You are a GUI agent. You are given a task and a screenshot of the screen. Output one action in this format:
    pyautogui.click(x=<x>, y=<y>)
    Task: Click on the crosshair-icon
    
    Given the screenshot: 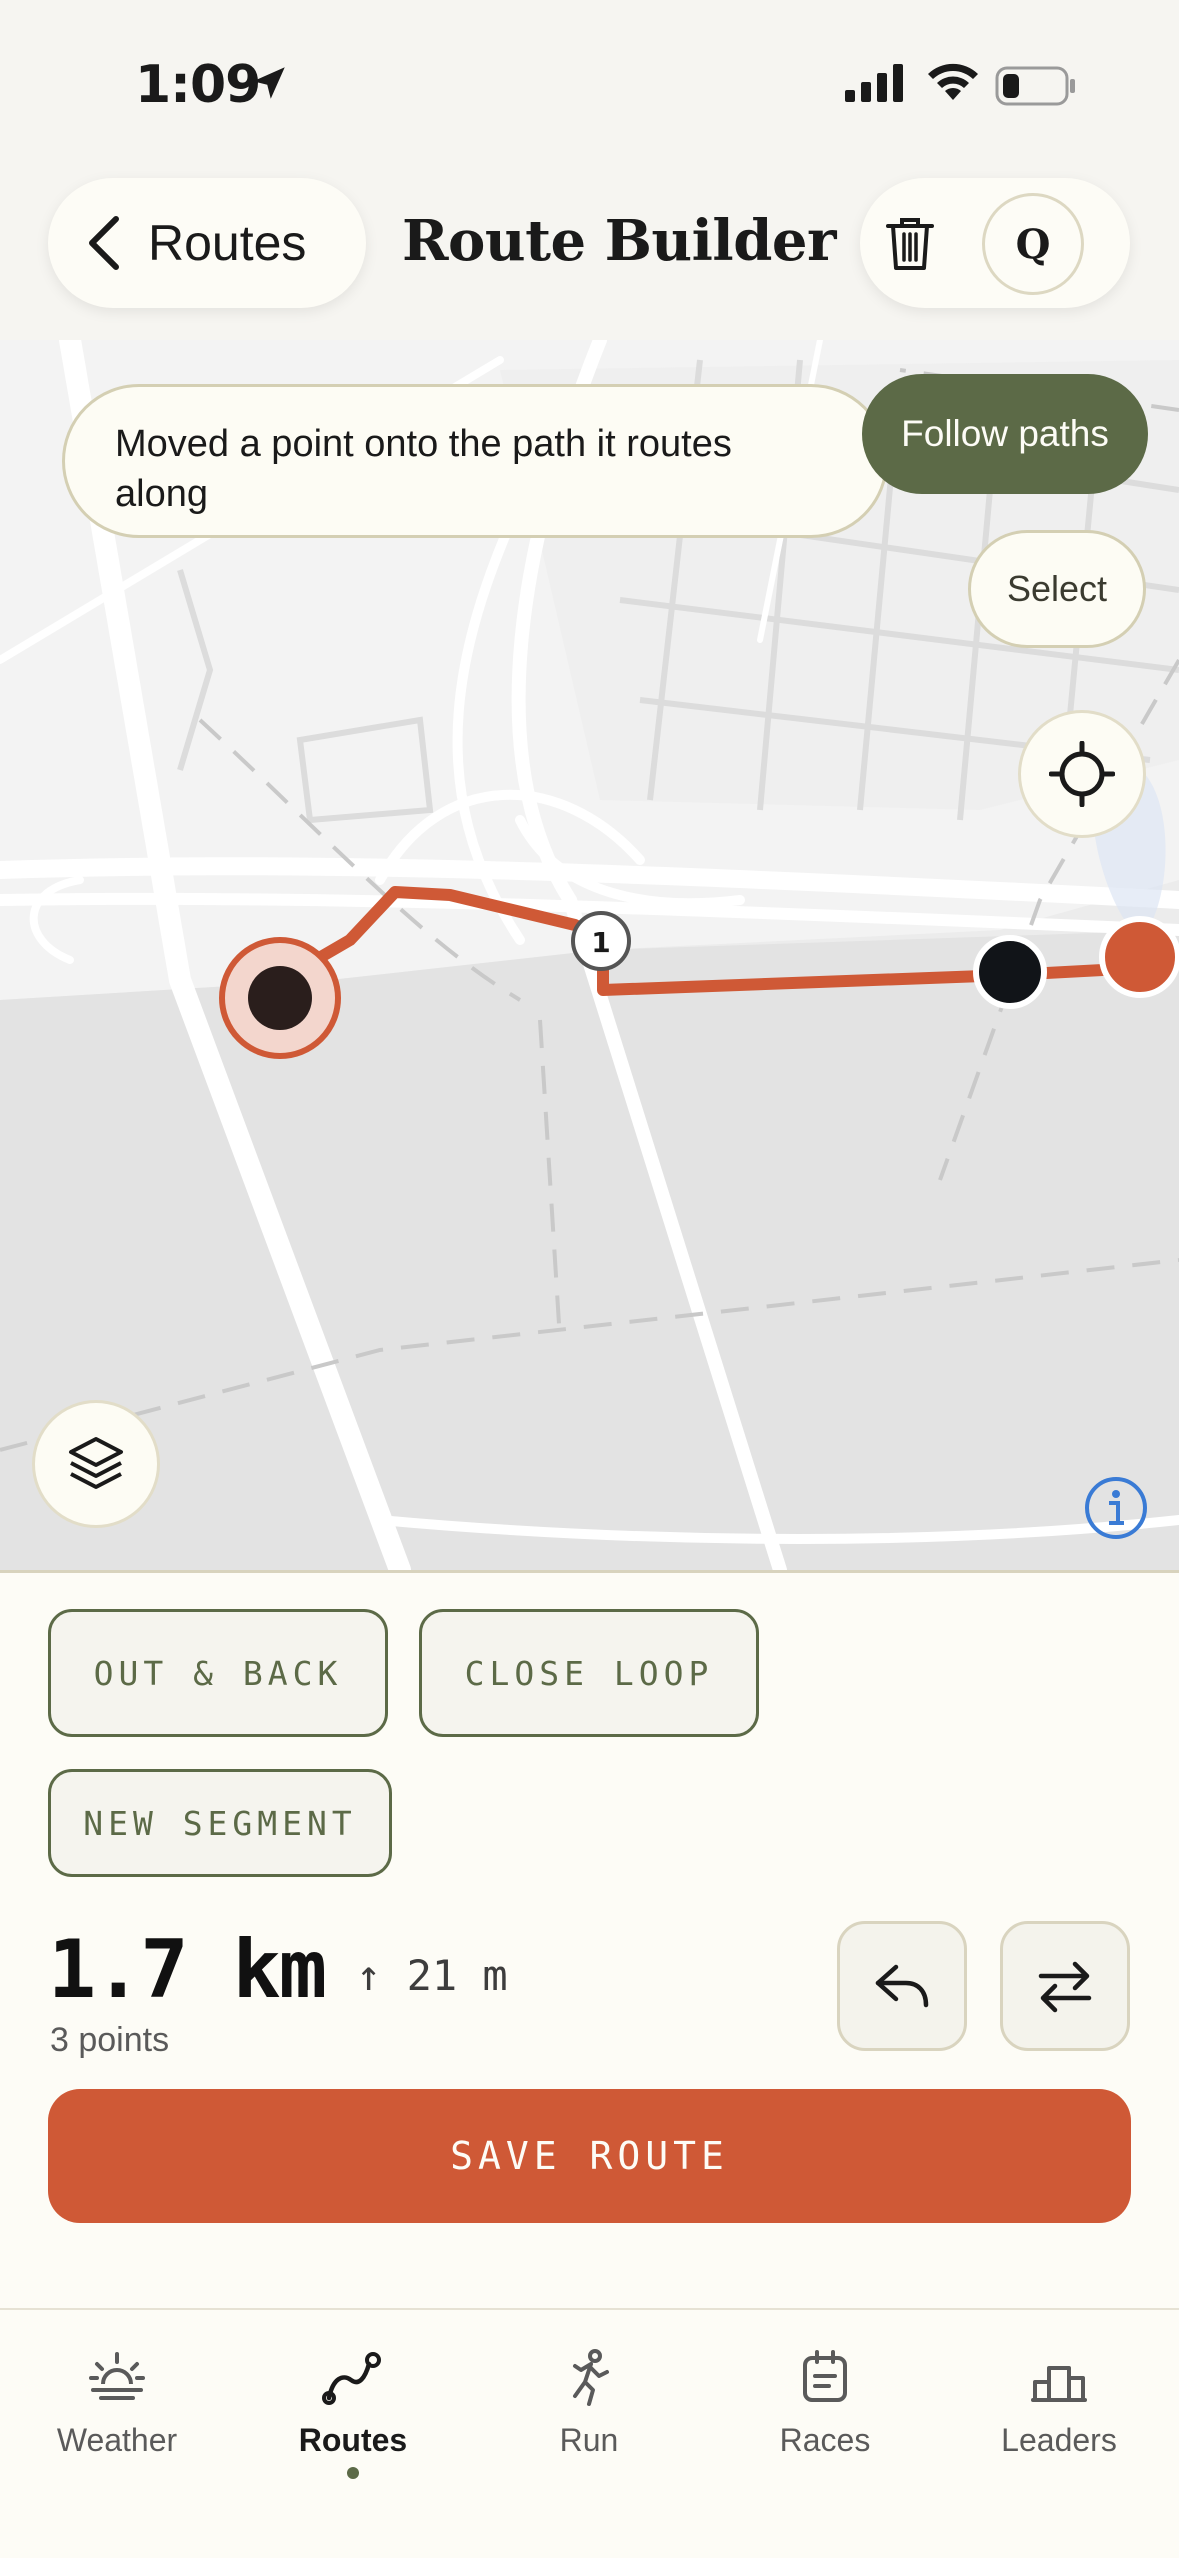 What is the action you would take?
    pyautogui.click(x=1082, y=774)
    